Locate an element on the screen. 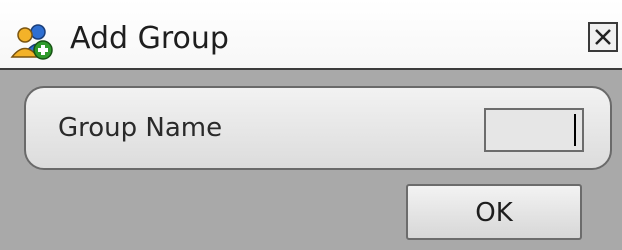 The height and width of the screenshot is (250, 622). close-button is located at coordinates (603, 37).